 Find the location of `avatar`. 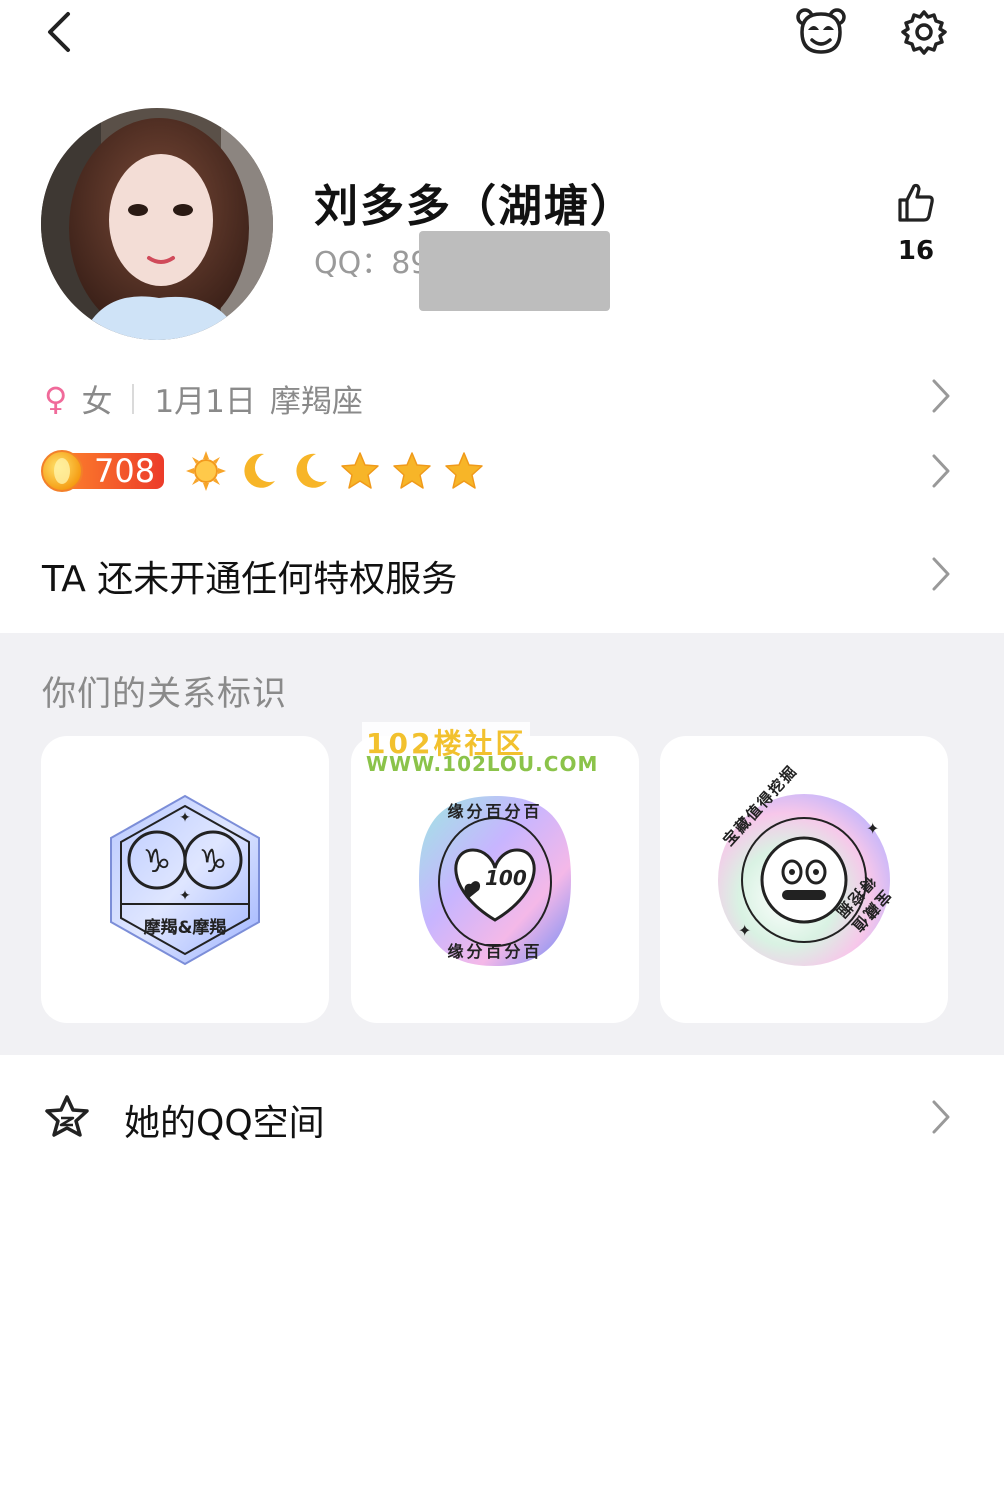

avatar is located at coordinates (157, 224).